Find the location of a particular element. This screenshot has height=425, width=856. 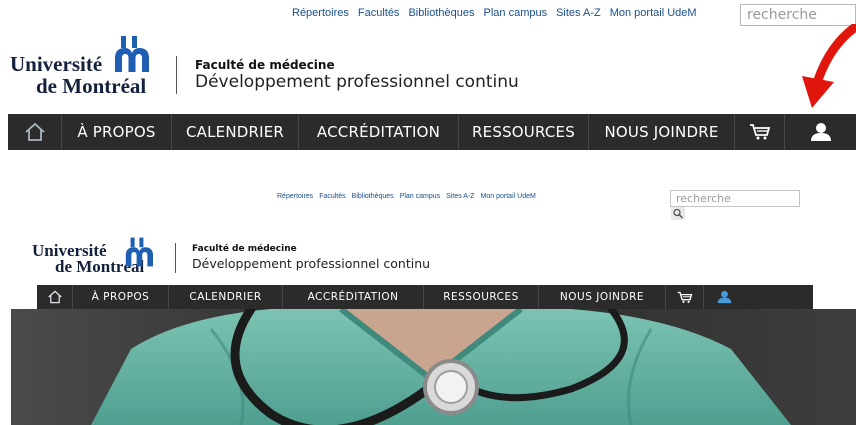

cart-icon is located at coordinates (759, 132).